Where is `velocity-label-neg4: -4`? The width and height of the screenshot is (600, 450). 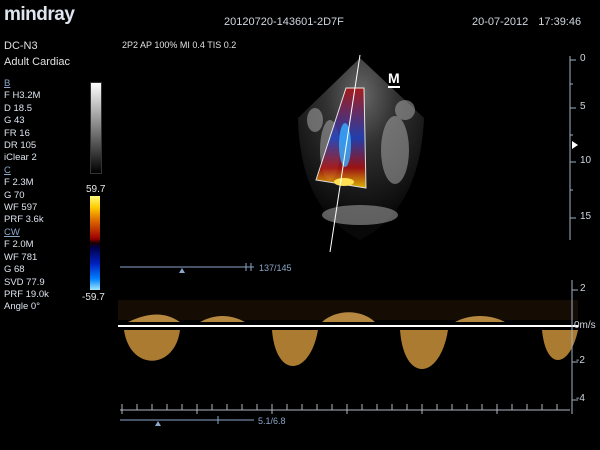
velocity-label-neg4: -4 is located at coordinates (580, 398).